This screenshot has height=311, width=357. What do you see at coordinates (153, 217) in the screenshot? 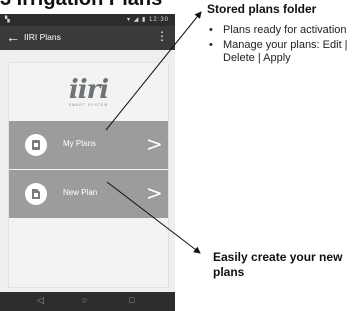
I see `arrow-to-create-callout` at bounding box center [153, 217].